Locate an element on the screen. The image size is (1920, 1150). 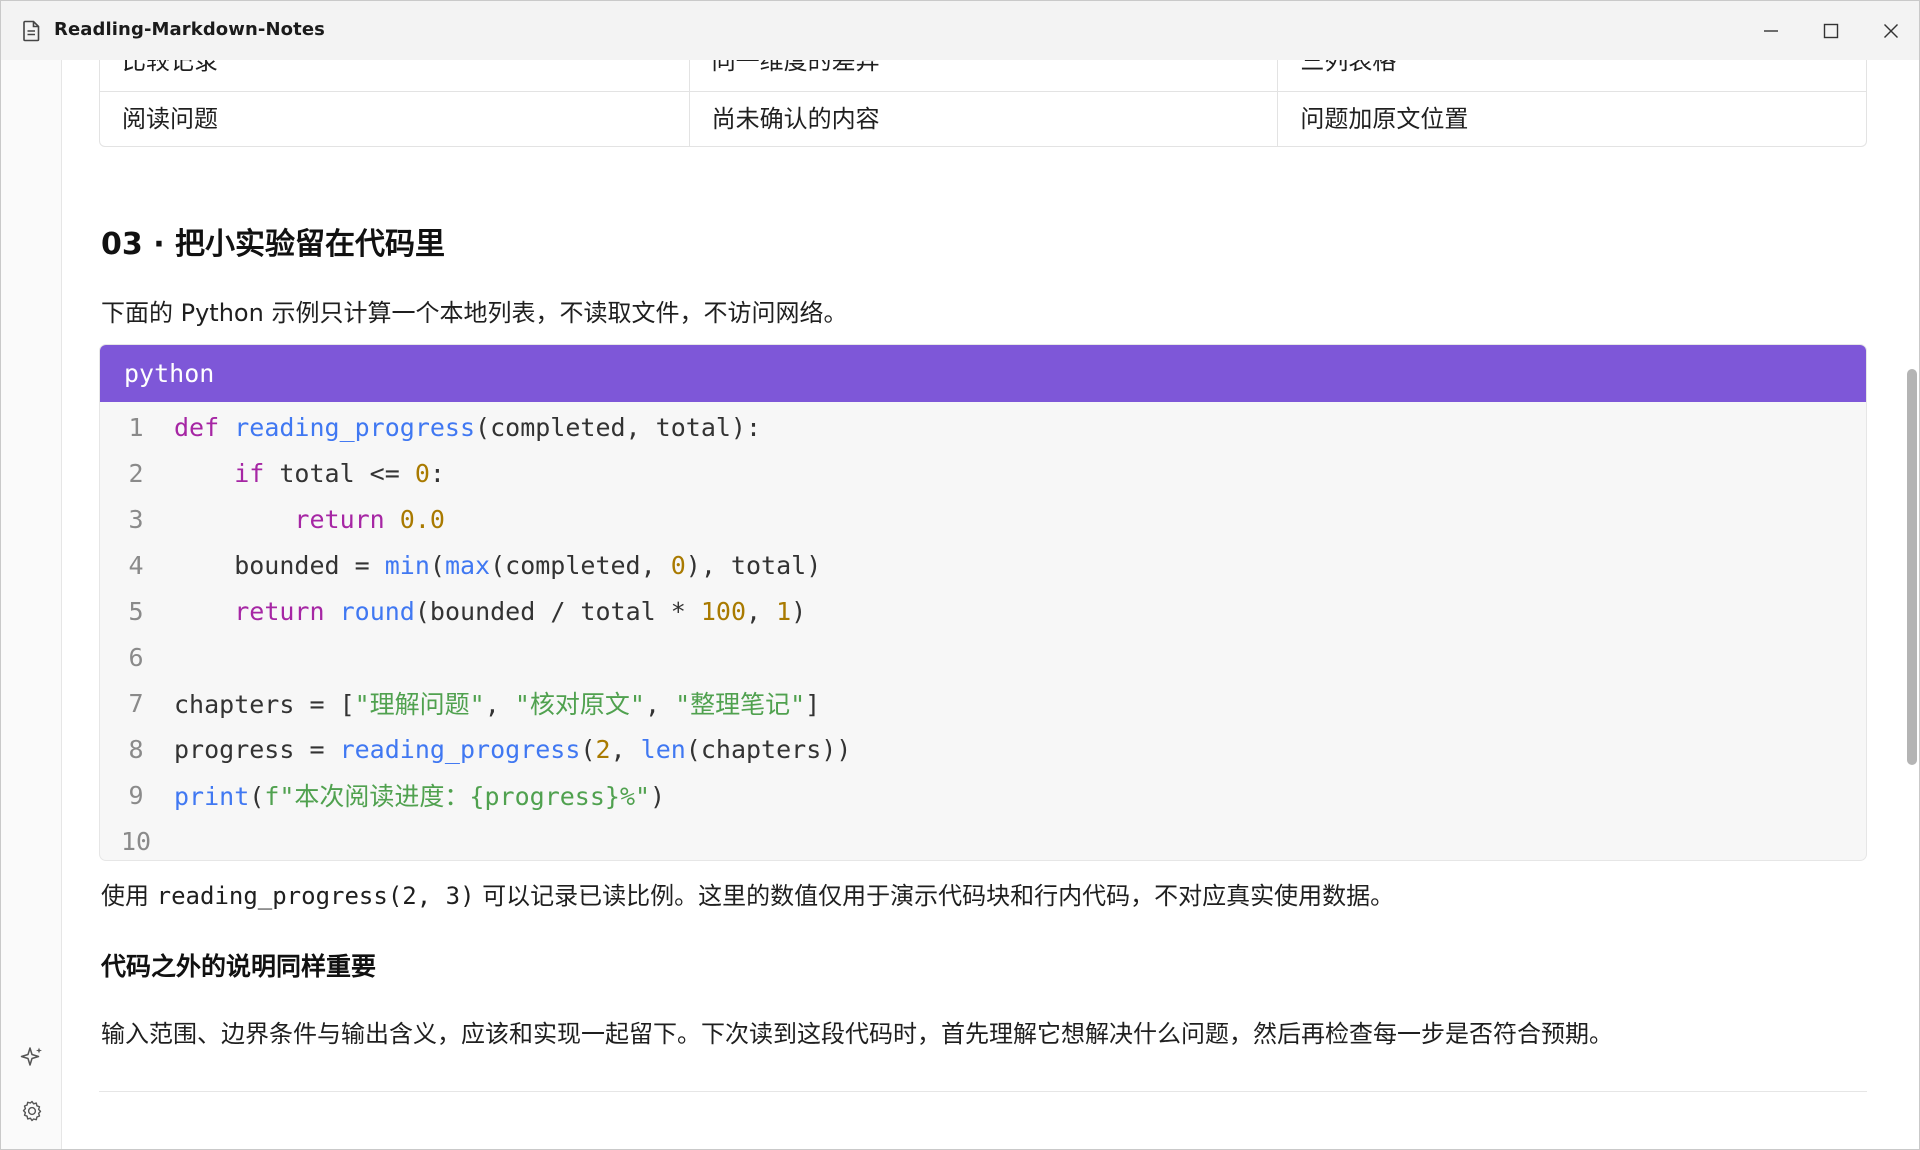
code-line: 1 def reading_progress(completed, total): is located at coordinates (983, 427).